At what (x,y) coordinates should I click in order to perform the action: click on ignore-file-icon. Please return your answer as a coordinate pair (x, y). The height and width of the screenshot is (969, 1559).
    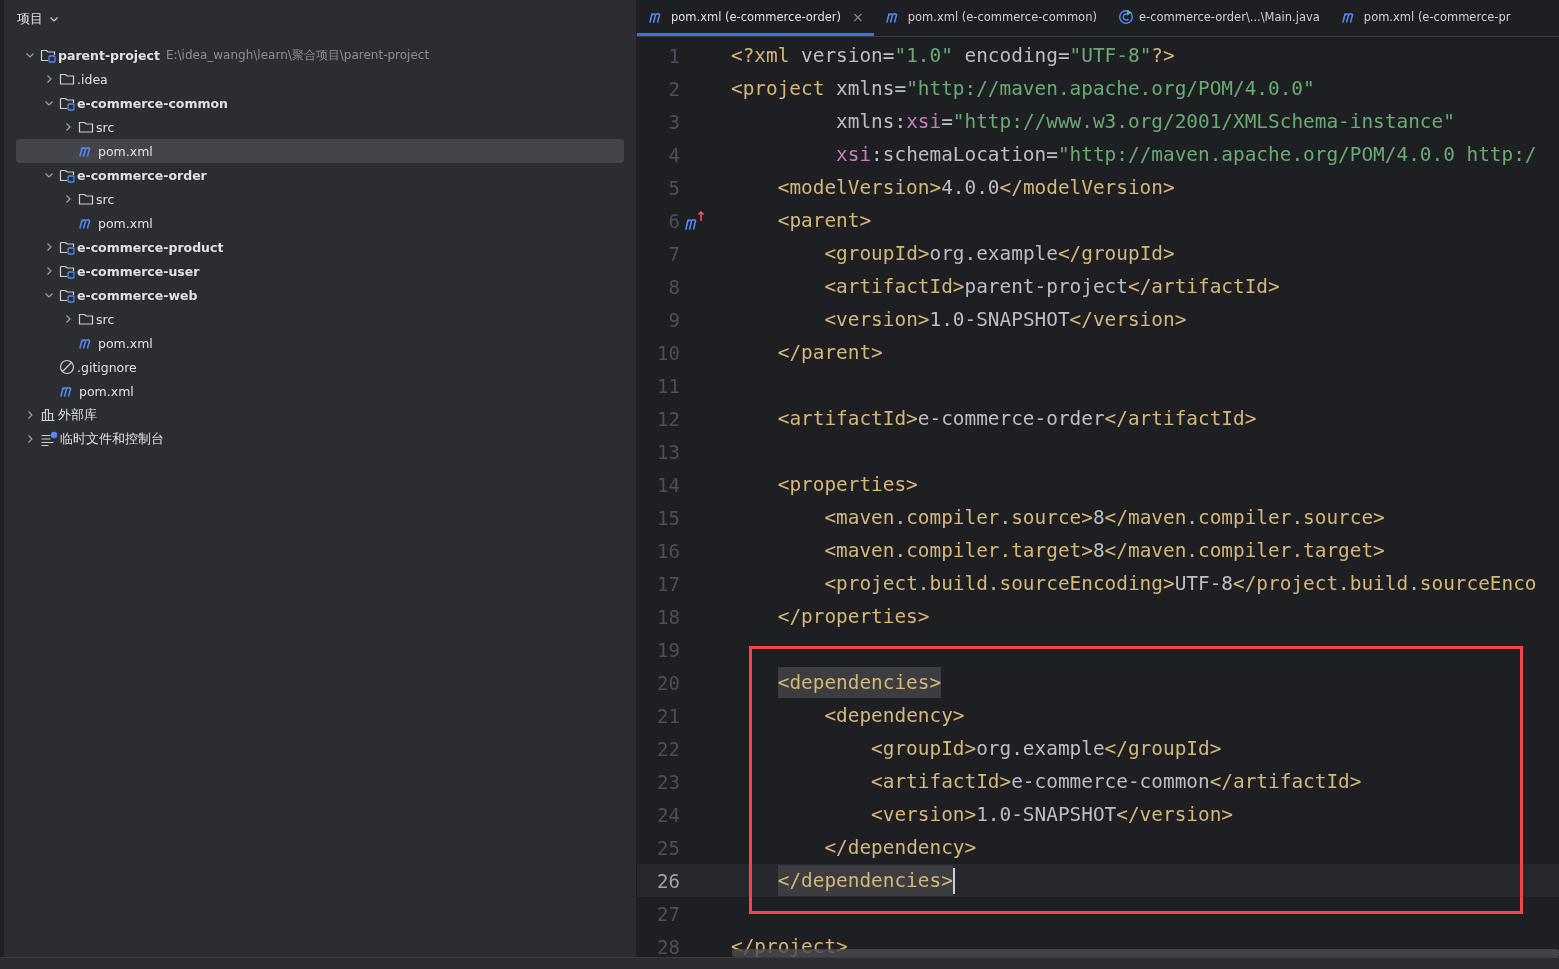
    Looking at the image, I should click on (67, 367).